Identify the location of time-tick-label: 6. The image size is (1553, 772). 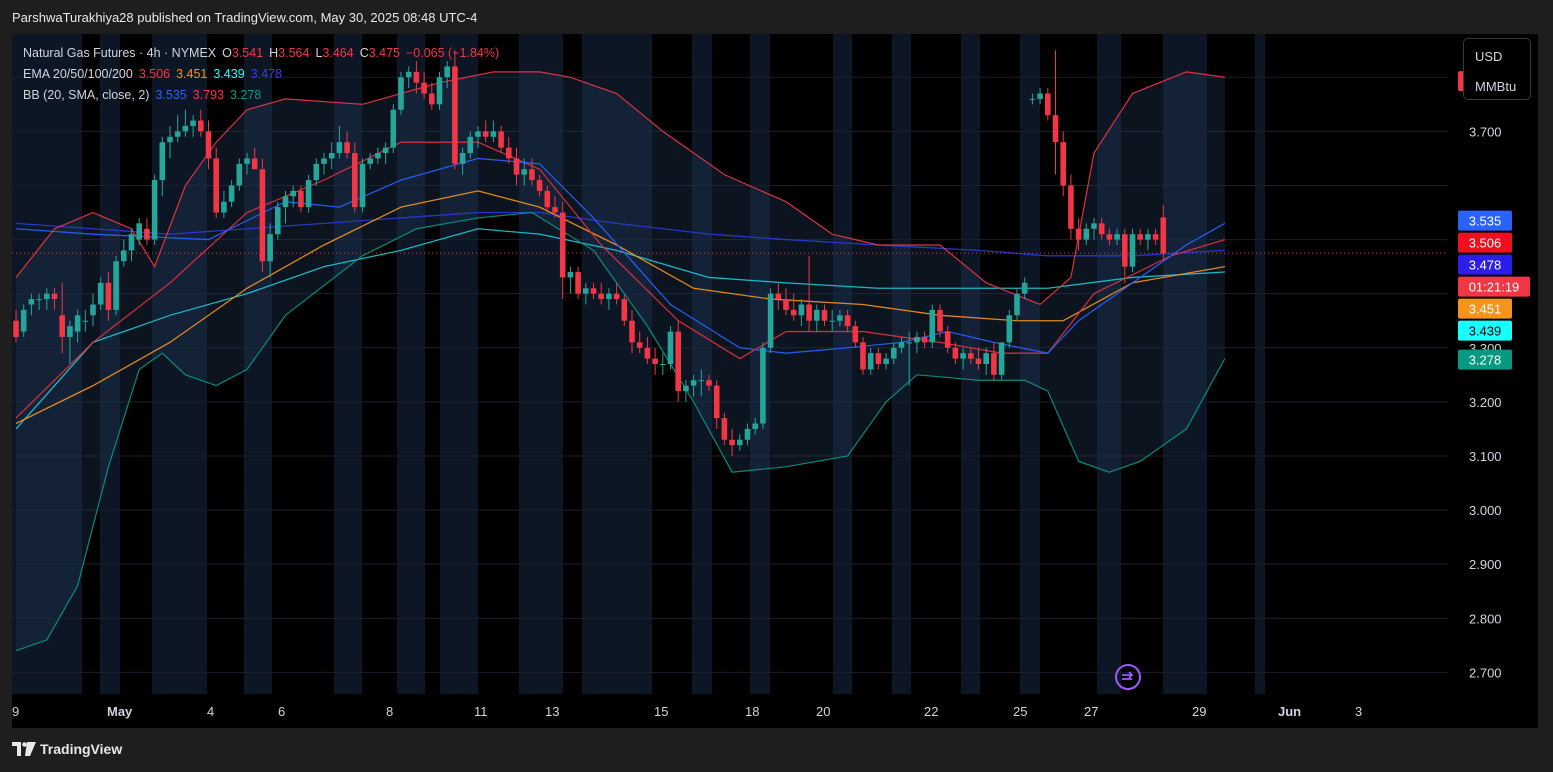
(281, 711).